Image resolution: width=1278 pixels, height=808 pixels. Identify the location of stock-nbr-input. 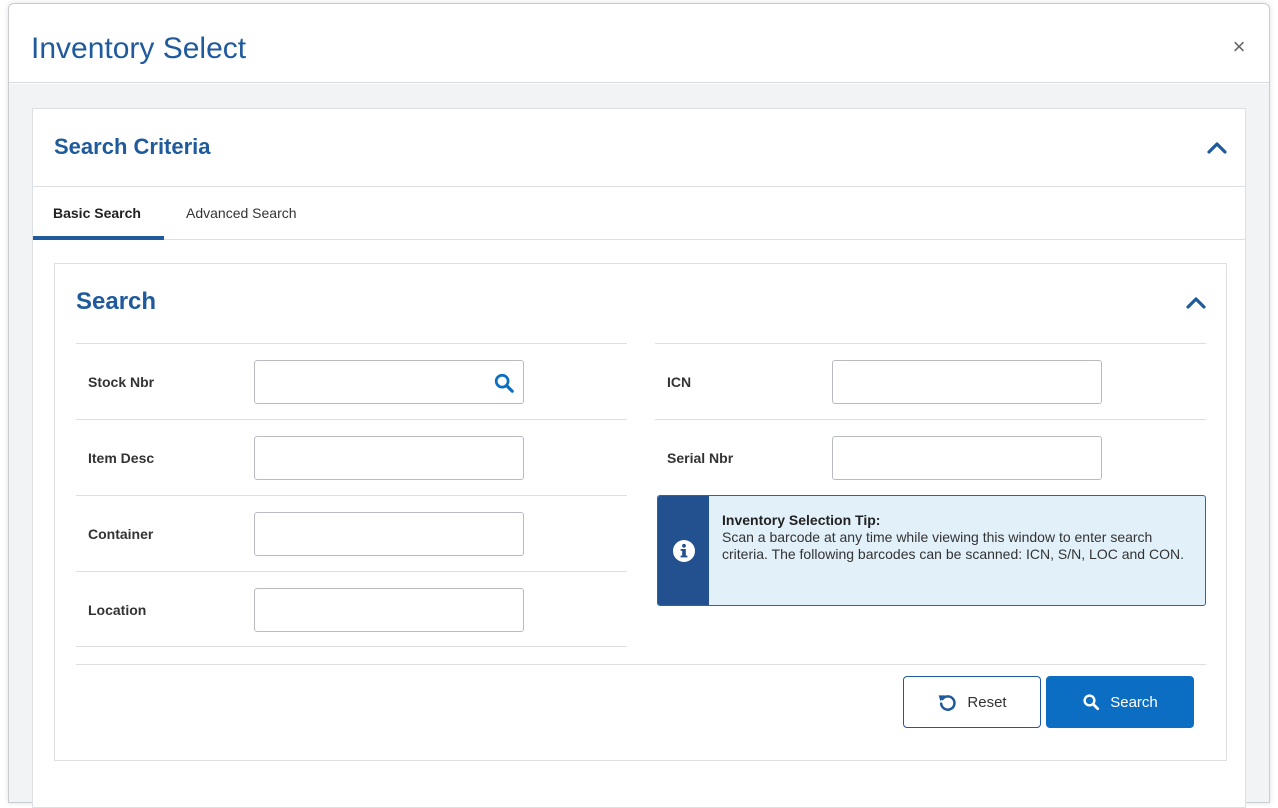
(389, 382).